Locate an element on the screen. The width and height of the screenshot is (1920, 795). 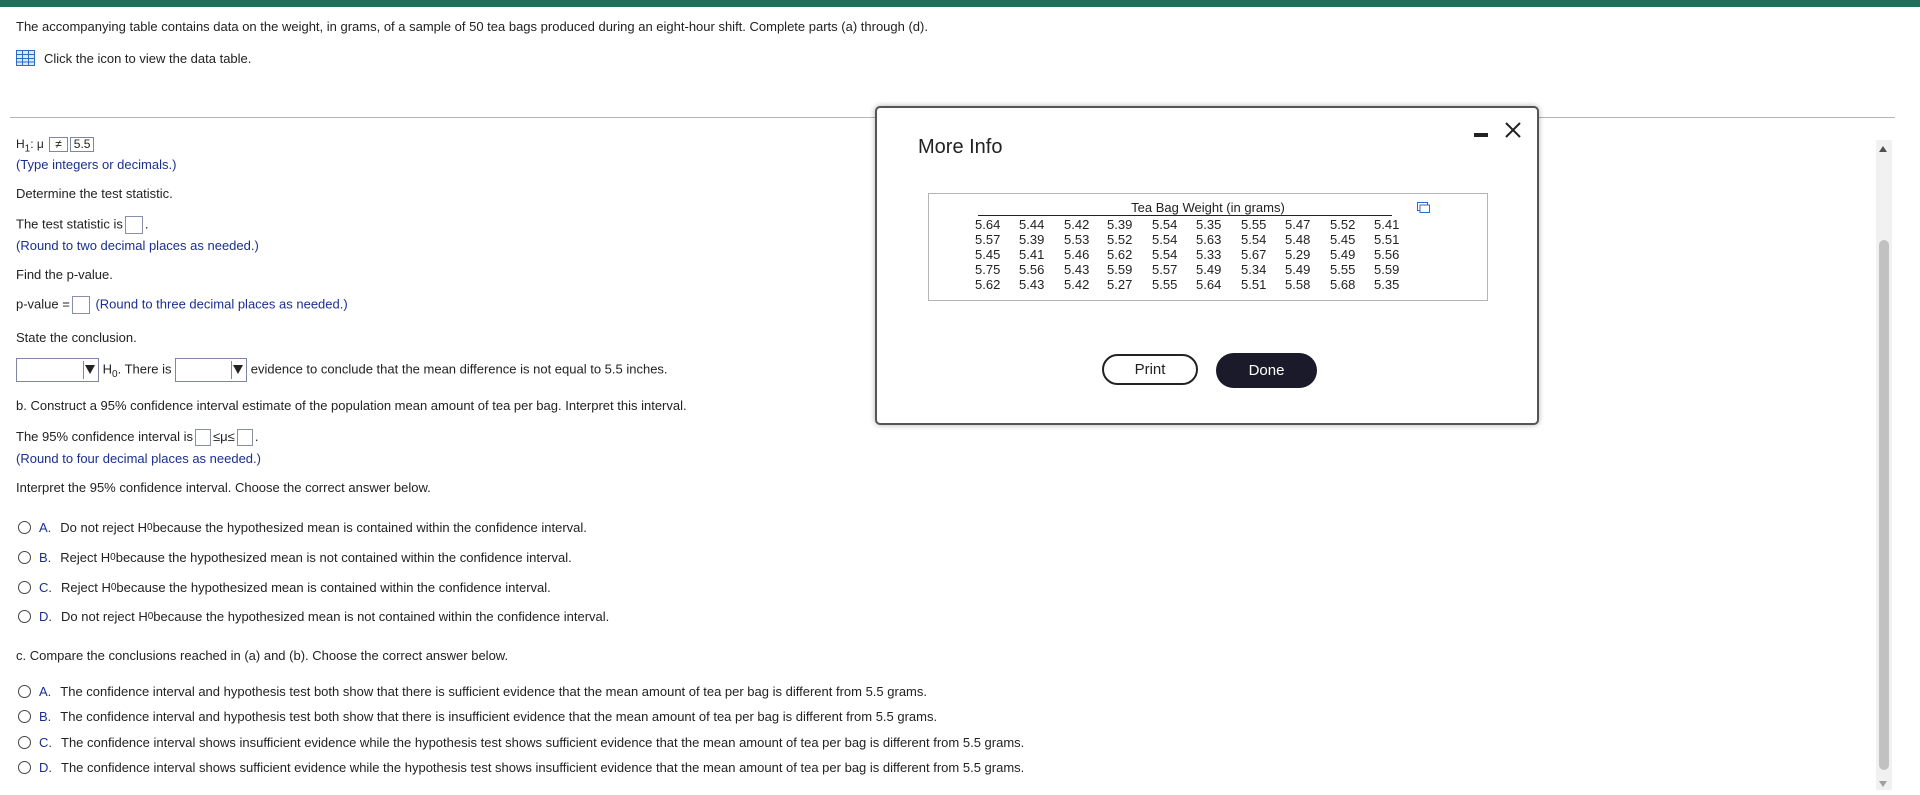
ci-lower-input is located at coordinates (203, 438).